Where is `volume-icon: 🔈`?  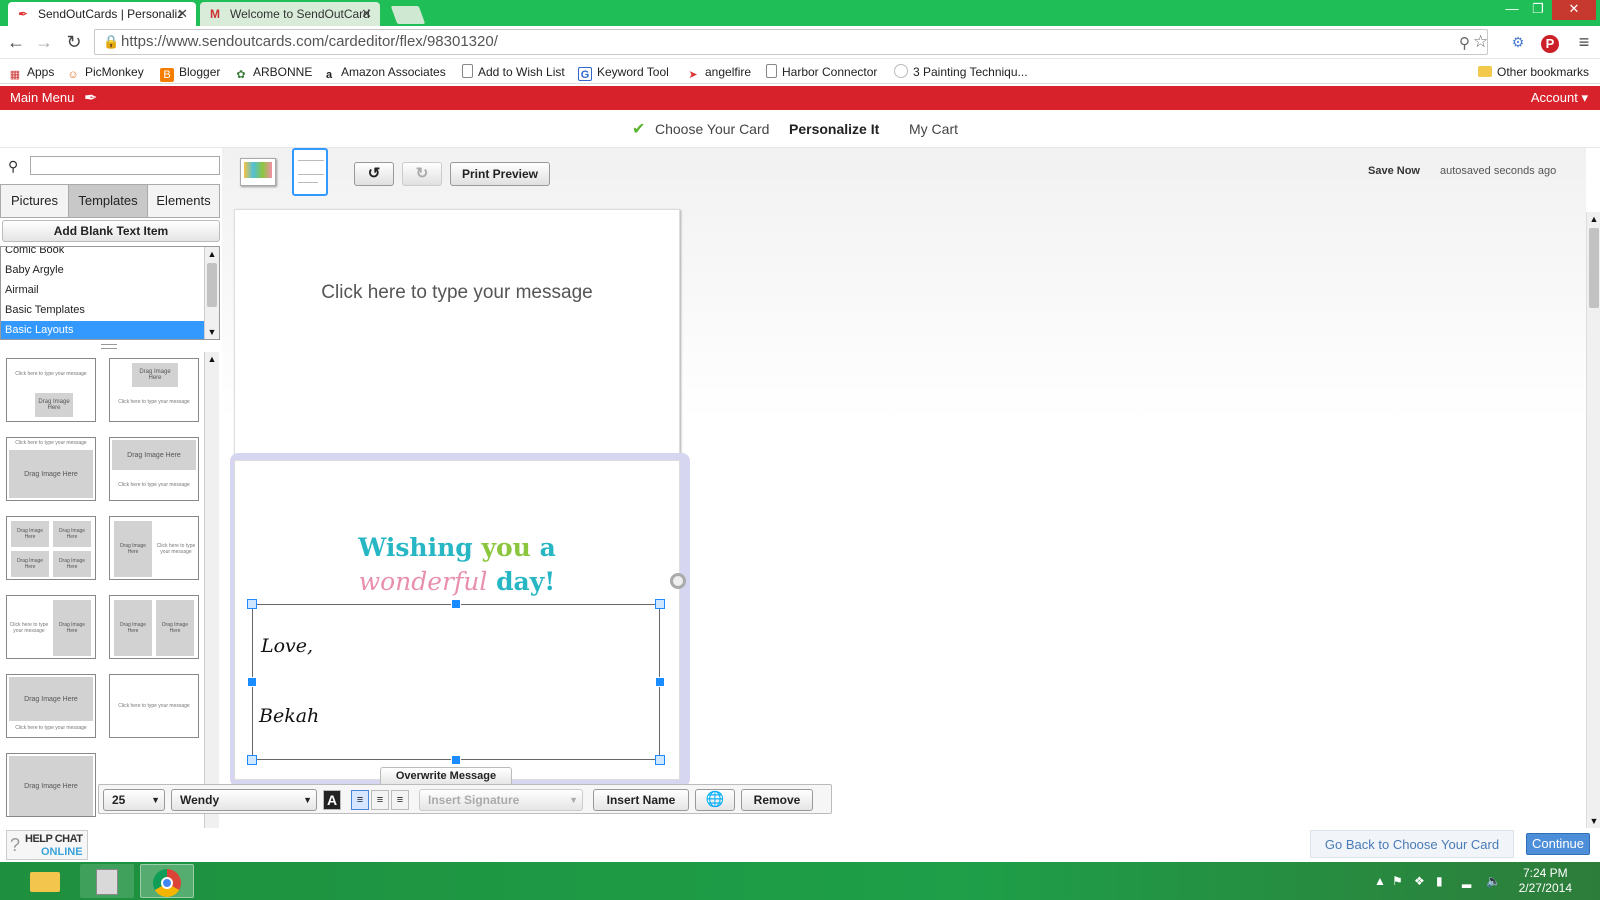 volume-icon: 🔈 is located at coordinates (1493, 881).